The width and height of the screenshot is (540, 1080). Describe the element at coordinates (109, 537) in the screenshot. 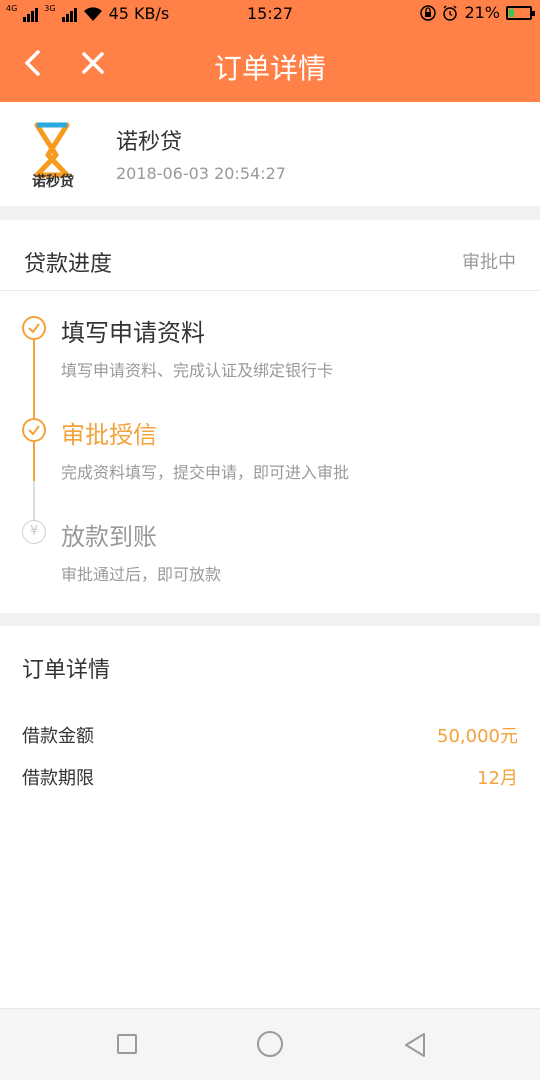

I see `step-title-pending: 放款到账` at that location.